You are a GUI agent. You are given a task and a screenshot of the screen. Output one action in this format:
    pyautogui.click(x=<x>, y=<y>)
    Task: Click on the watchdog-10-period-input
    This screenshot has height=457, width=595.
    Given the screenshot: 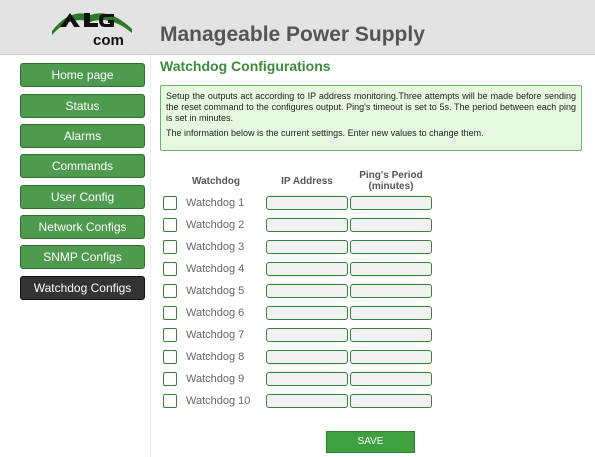 What is the action you would take?
    pyautogui.click(x=391, y=401)
    